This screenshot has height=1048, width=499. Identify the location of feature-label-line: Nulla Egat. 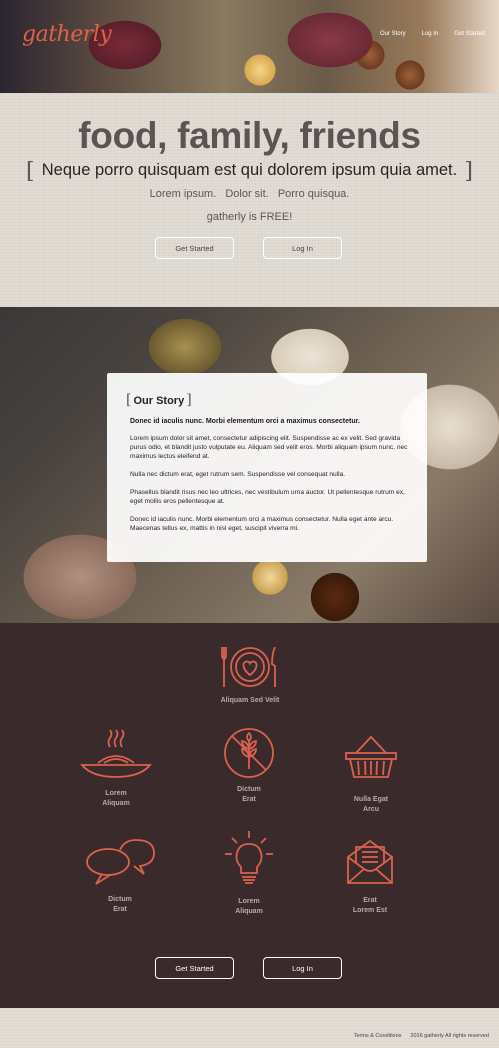
(371, 799).